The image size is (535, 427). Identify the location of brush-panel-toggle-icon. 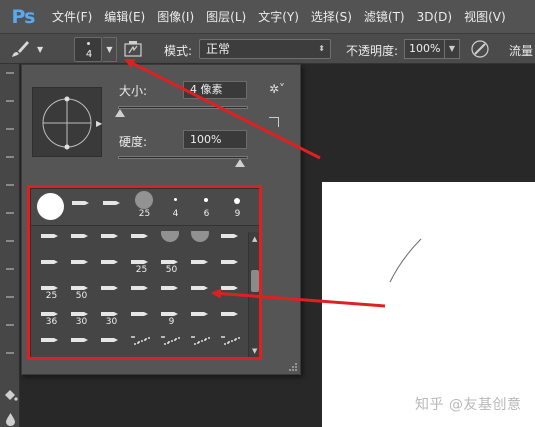
(133, 49).